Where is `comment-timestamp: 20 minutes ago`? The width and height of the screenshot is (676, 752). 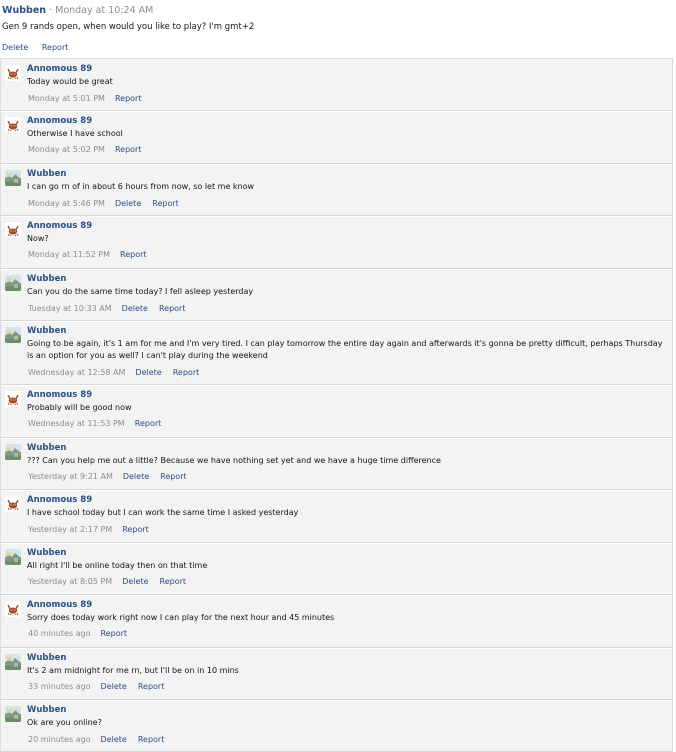
comment-timestamp: 20 minutes ago is located at coordinates (59, 739).